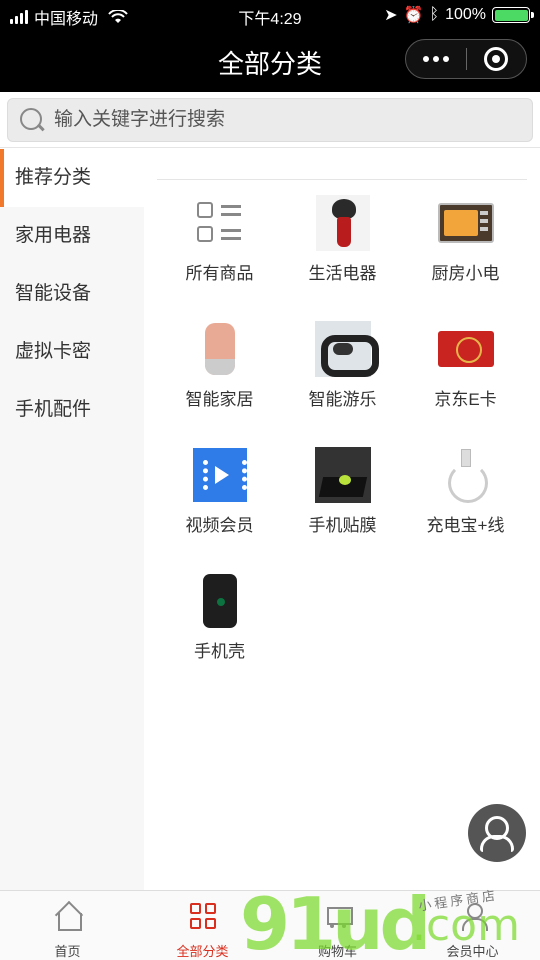 Image resolution: width=540 pixels, height=960 pixels. What do you see at coordinates (270, 61) in the screenshot?
I see `nav-bar: 全部分类` at bounding box center [270, 61].